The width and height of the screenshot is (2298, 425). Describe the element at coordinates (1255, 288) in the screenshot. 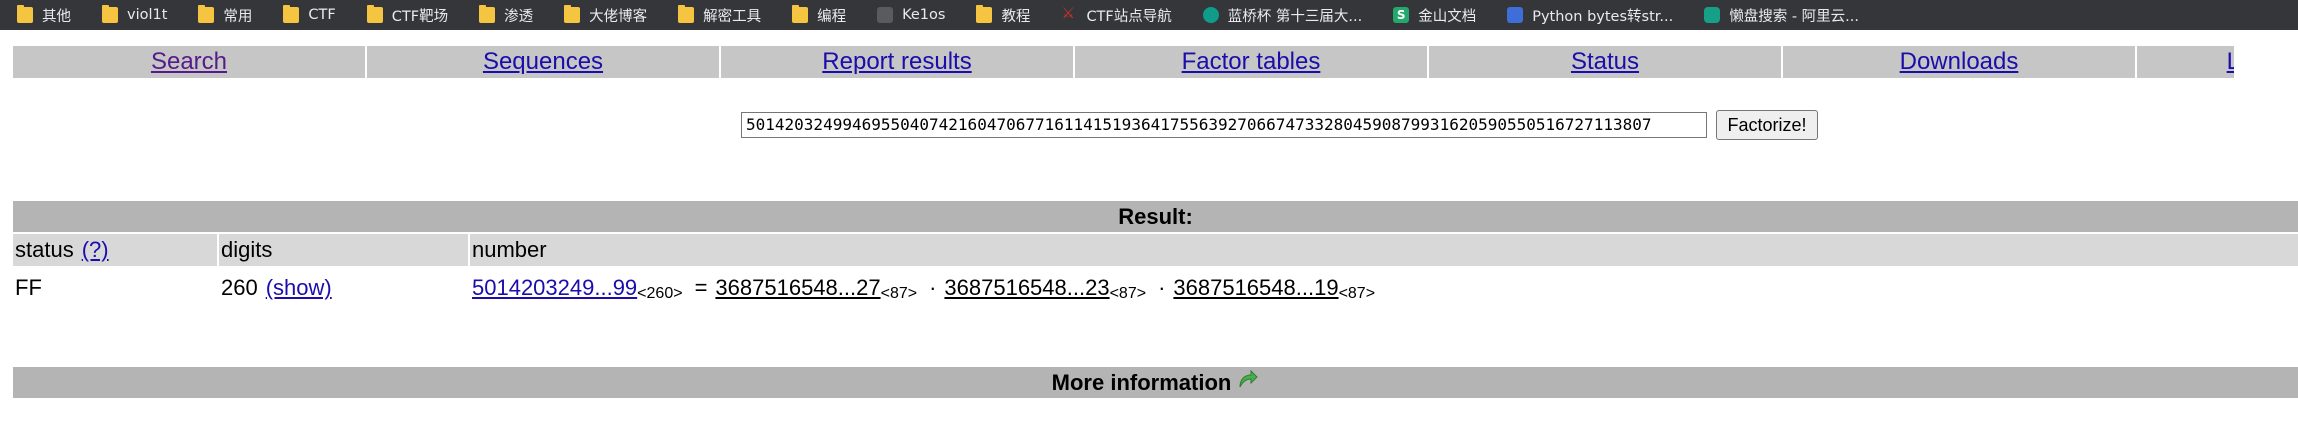

I see `factor-link: 3687516548...19` at that location.